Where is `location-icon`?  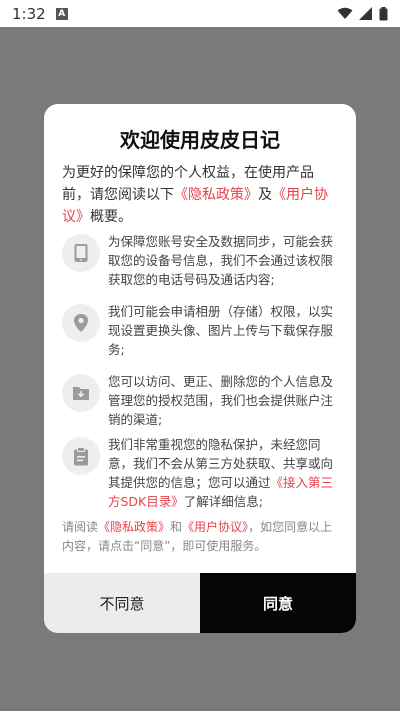 location-icon is located at coordinates (81, 323).